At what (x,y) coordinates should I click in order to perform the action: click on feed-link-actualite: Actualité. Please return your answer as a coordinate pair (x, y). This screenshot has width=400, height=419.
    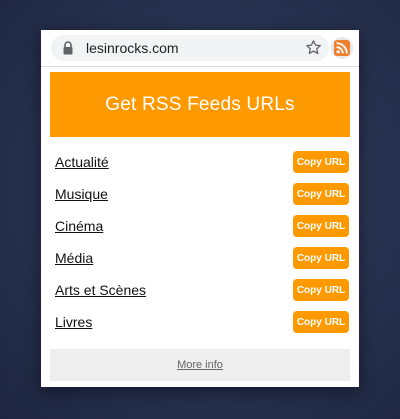
    Looking at the image, I should click on (82, 162).